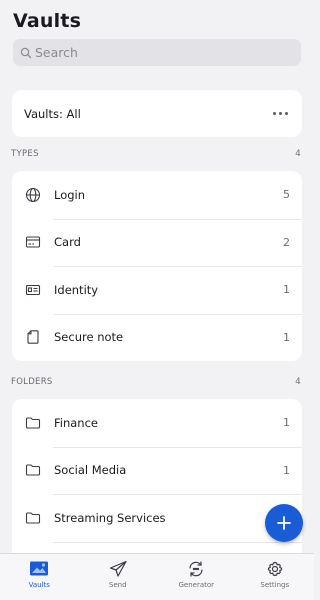 Image resolution: width=320 pixels, height=600 pixels. I want to click on tab-send: Send, so click(118, 571).